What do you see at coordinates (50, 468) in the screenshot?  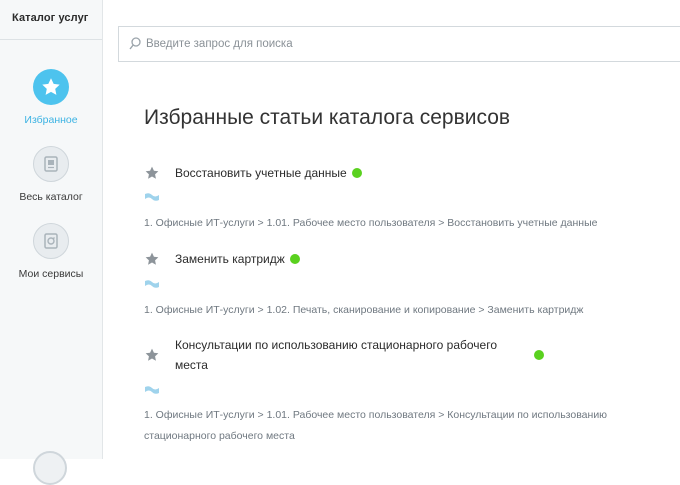 I see `sidebar-bottom-icon` at bounding box center [50, 468].